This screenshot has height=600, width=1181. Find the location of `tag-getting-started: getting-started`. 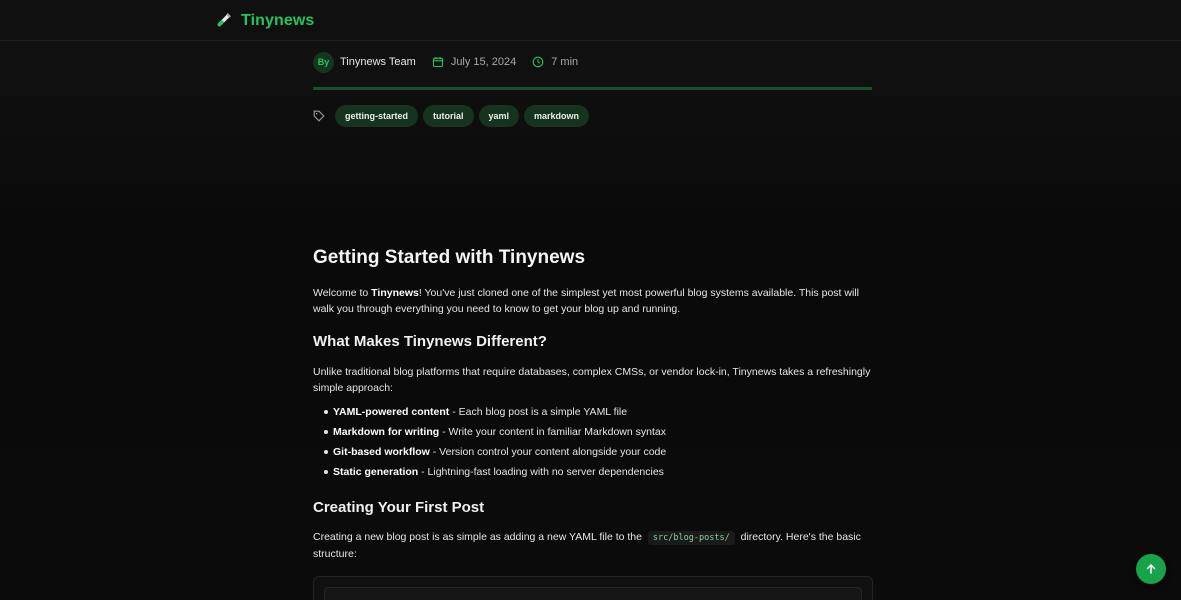

tag-getting-started: getting-started is located at coordinates (376, 116).